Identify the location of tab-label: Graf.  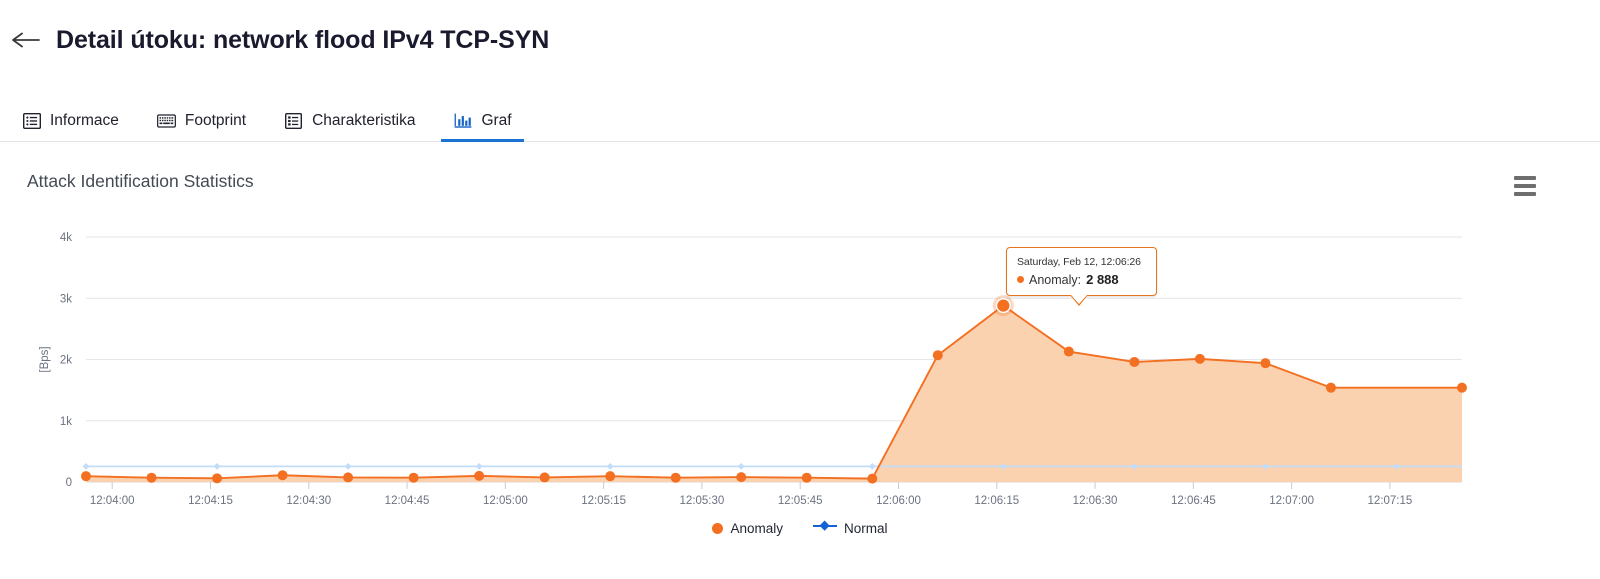
(496, 120).